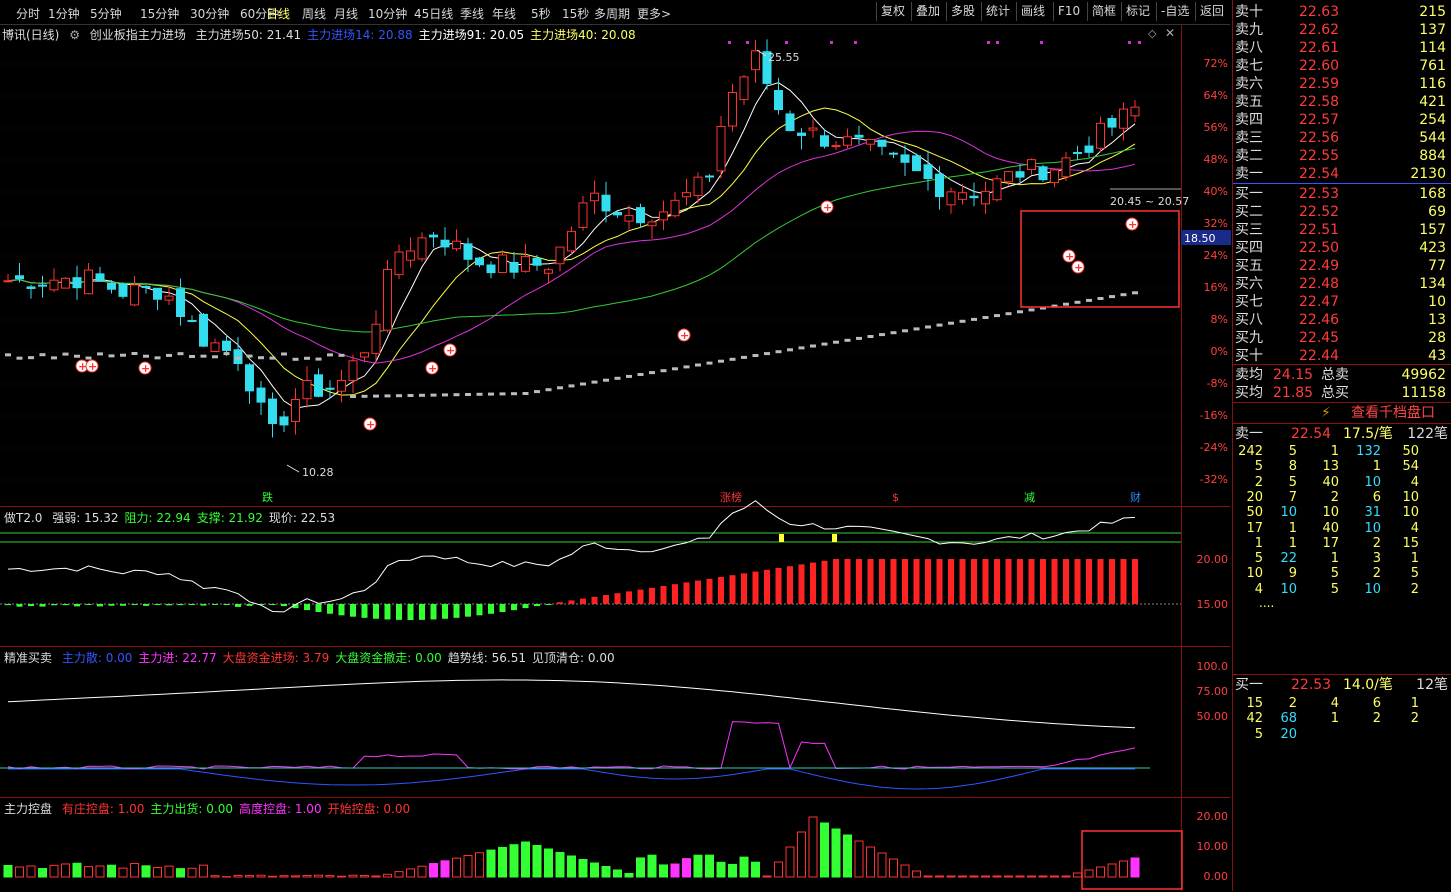 Image resolution: width=1451 pixels, height=892 pixels. What do you see at coordinates (318, 472) in the screenshot?
I see `low-label: 10.28` at bounding box center [318, 472].